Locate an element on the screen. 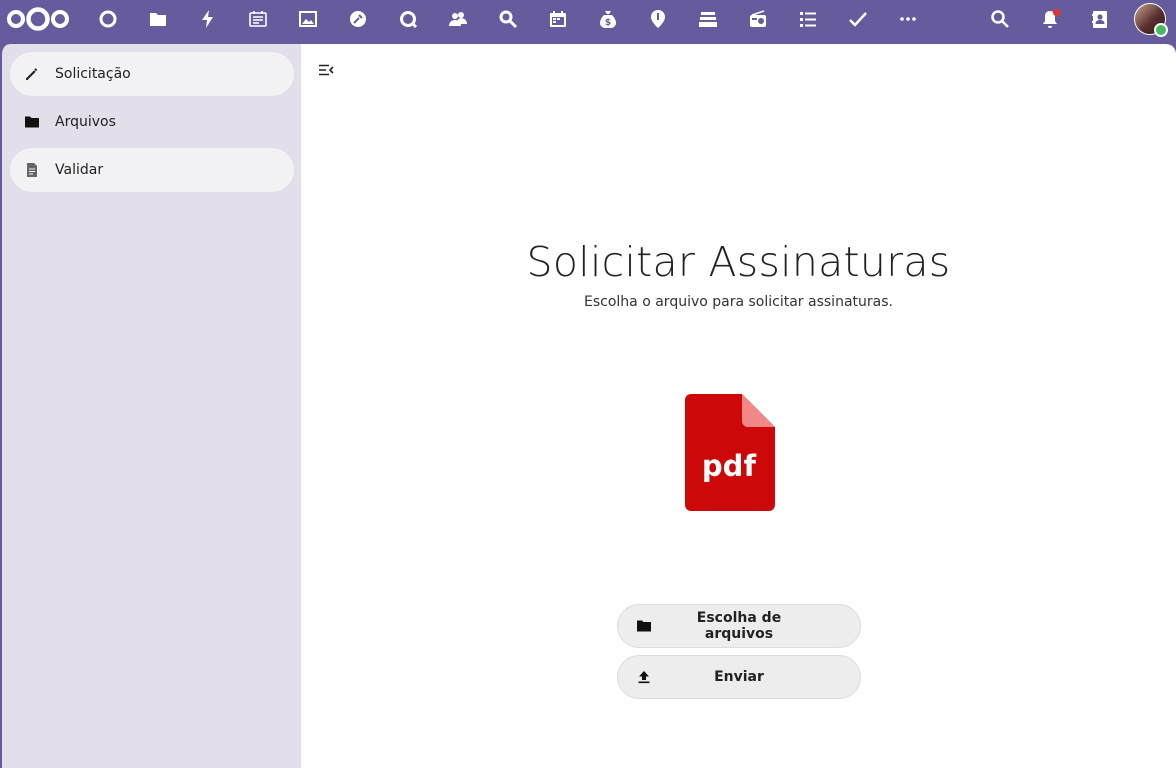 The image size is (1176, 768). navigation-toggle-icon is located at coordinates (326, 70).